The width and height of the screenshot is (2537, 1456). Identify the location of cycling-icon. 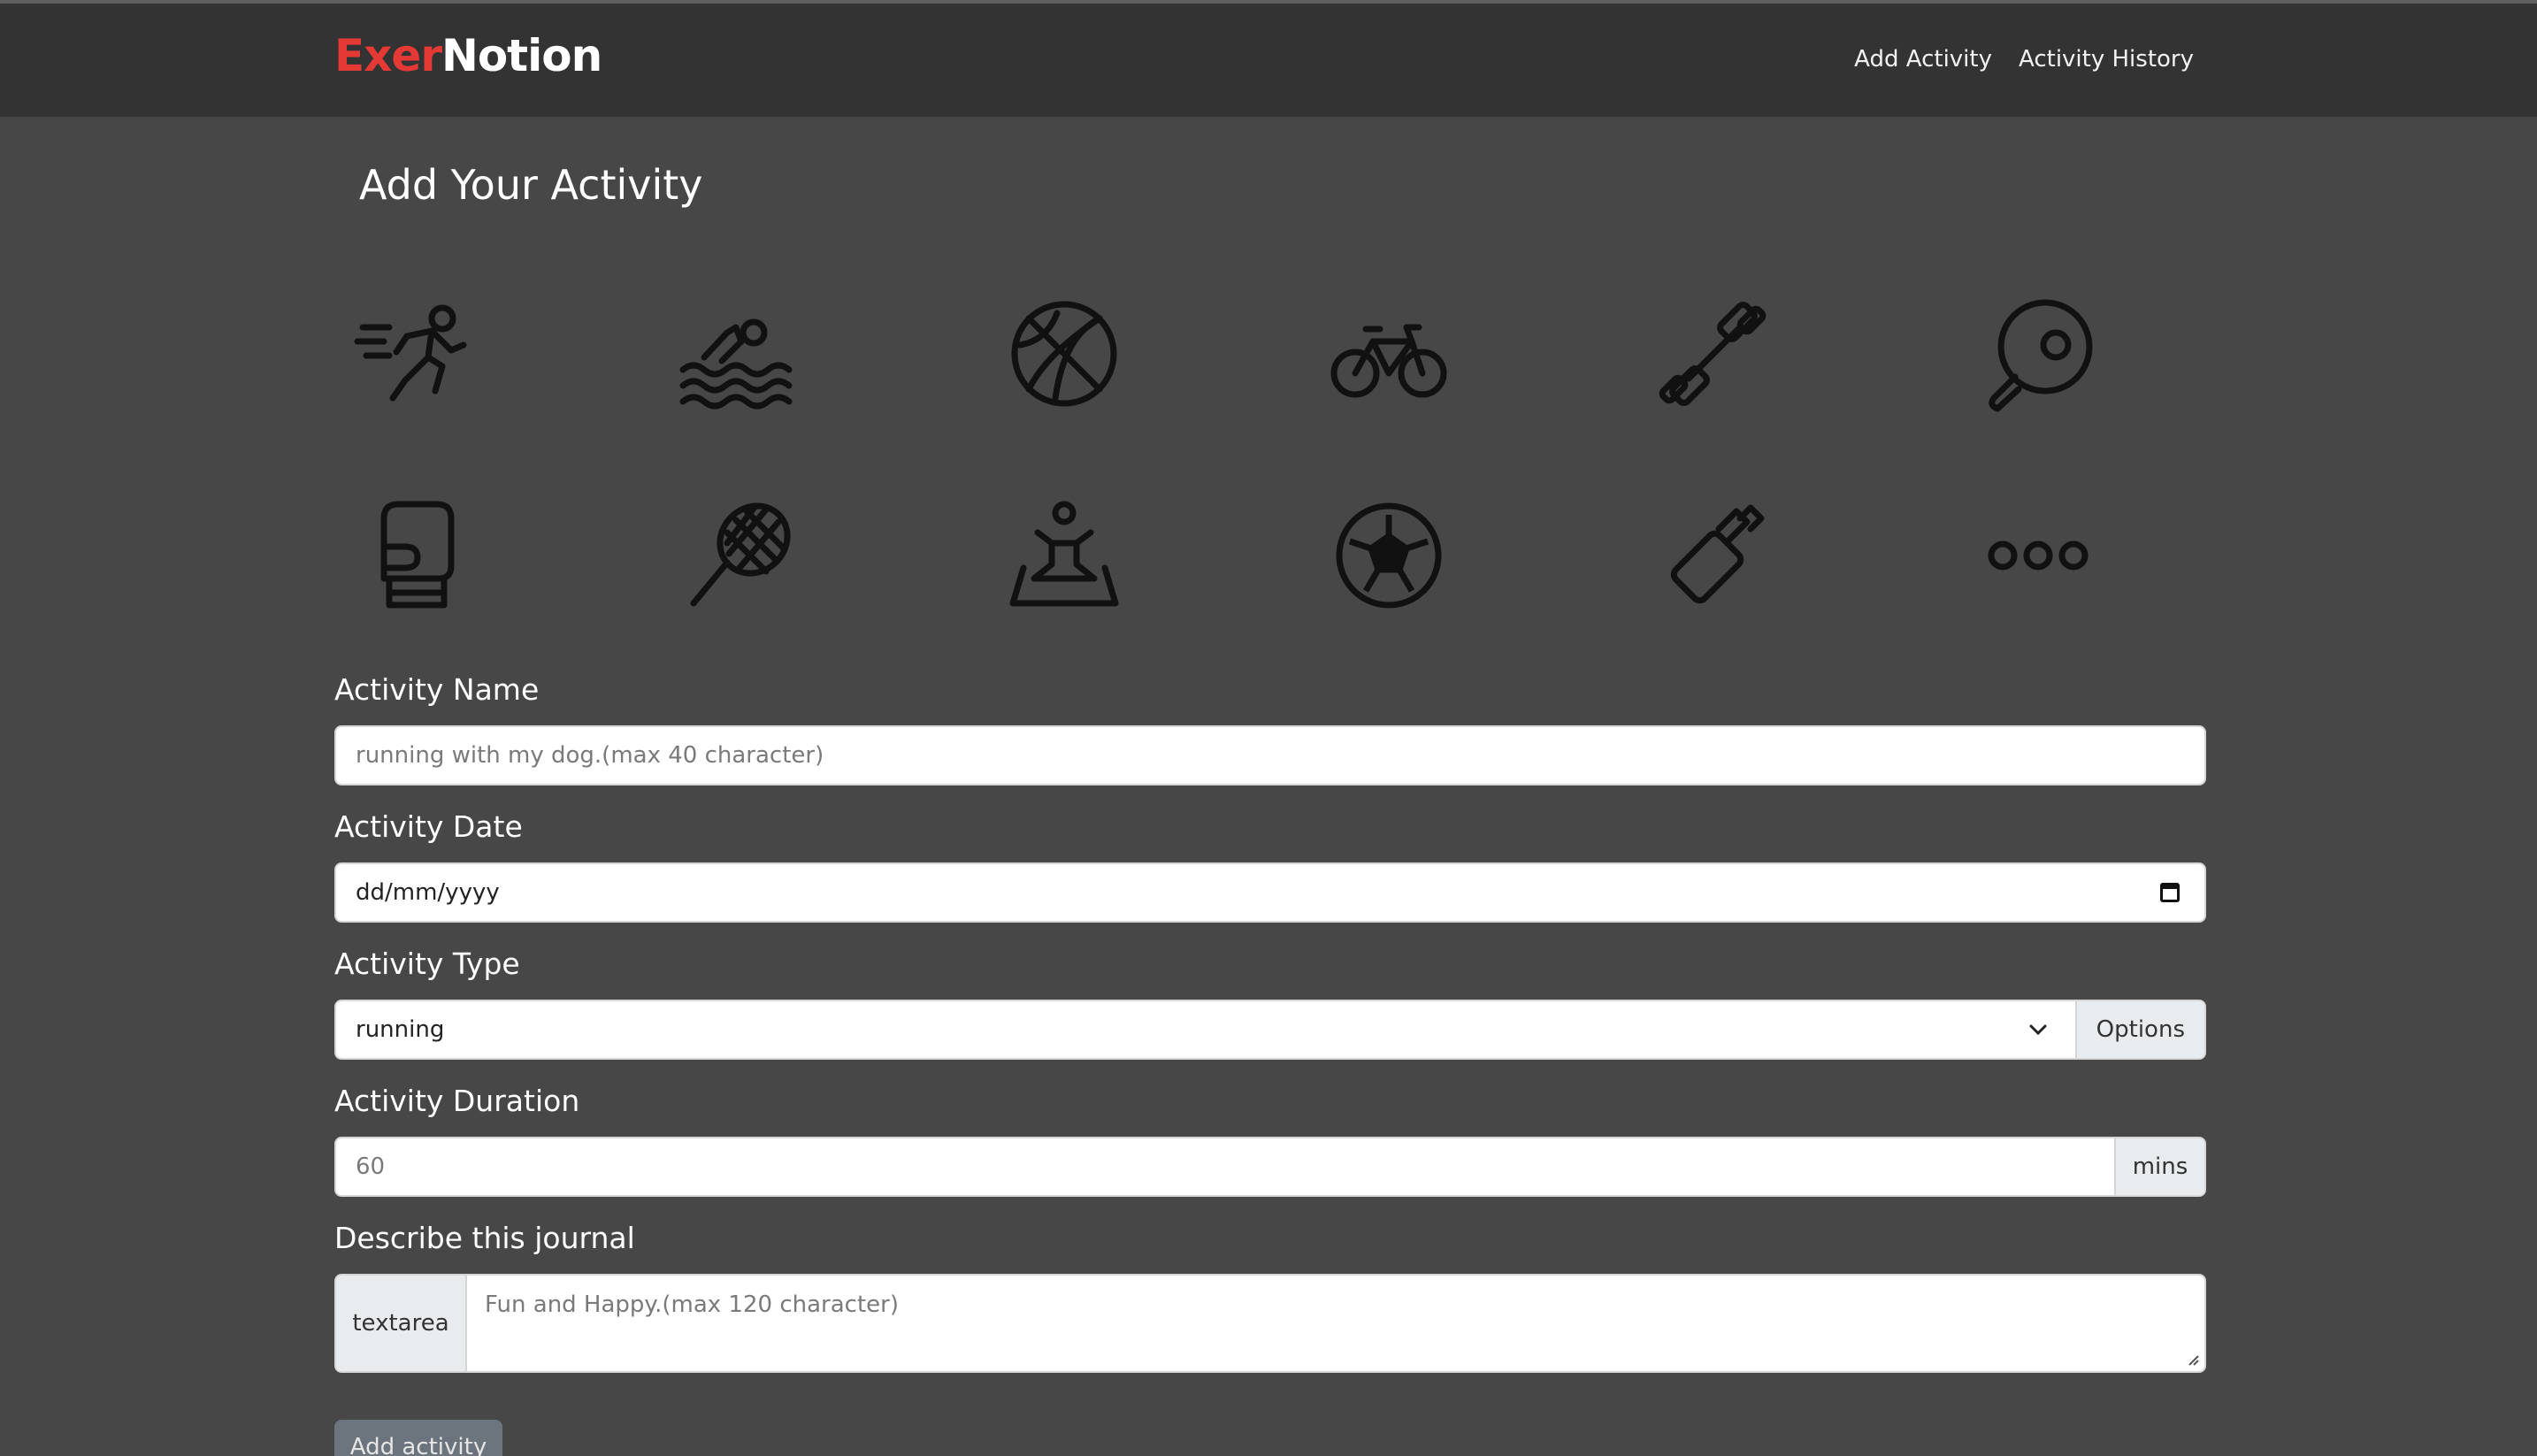
(1389, 354).